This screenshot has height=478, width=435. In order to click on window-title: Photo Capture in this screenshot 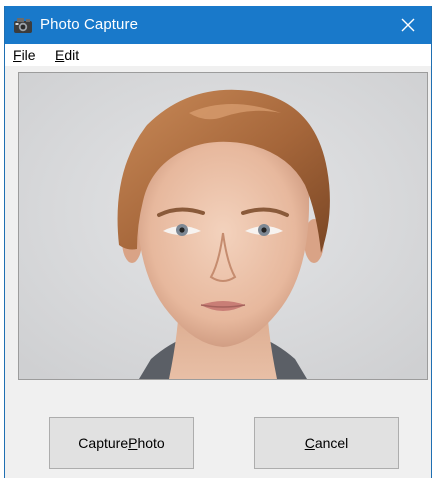, I will do `click(89, 24)`.